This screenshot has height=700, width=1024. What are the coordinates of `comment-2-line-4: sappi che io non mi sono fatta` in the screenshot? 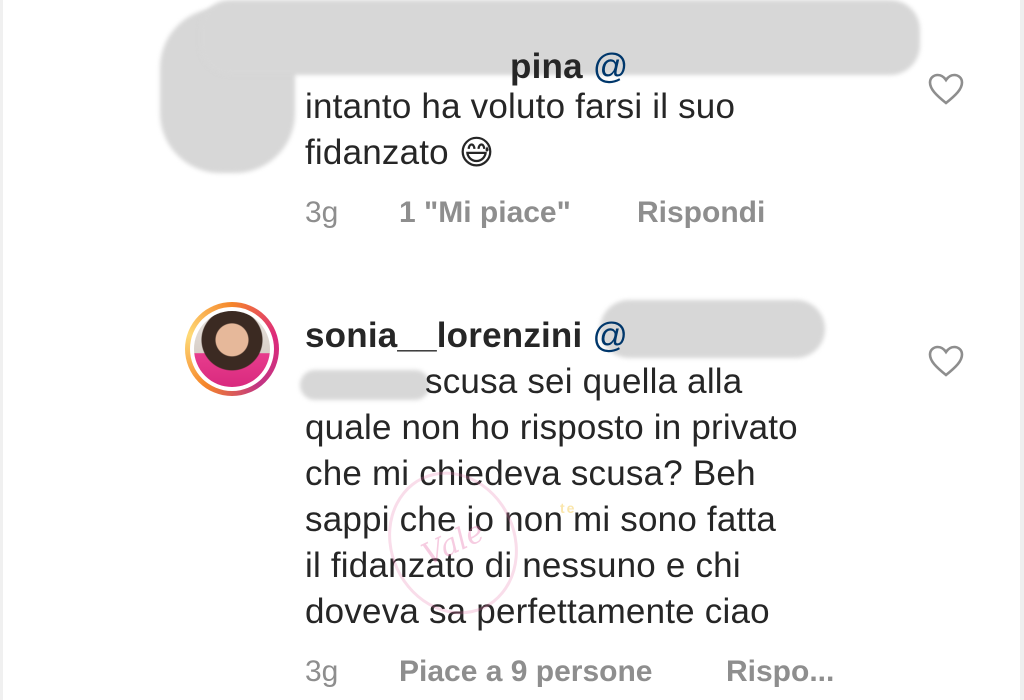 It's located at (541, 519).